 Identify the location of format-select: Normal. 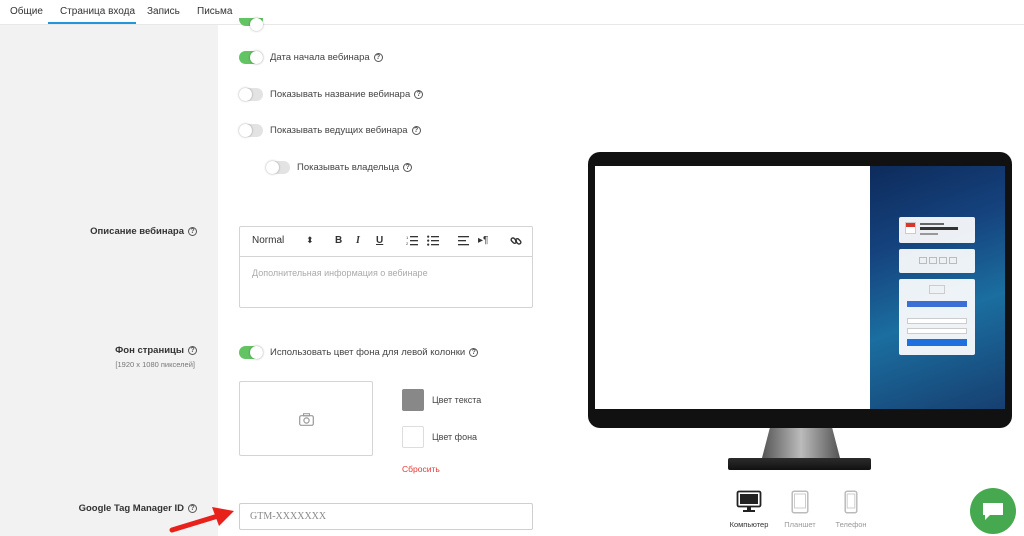
(268, 240).